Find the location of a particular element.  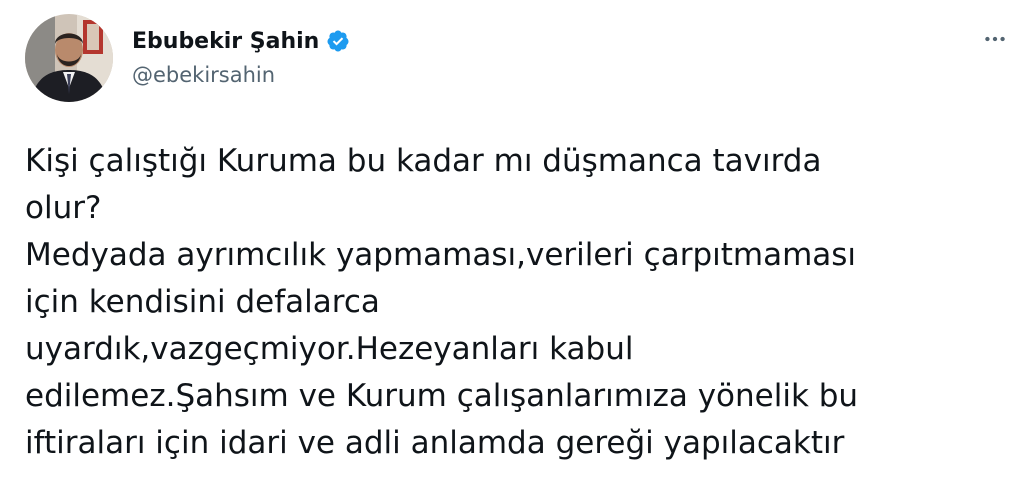

avatar is located at coordinates (69, 58).